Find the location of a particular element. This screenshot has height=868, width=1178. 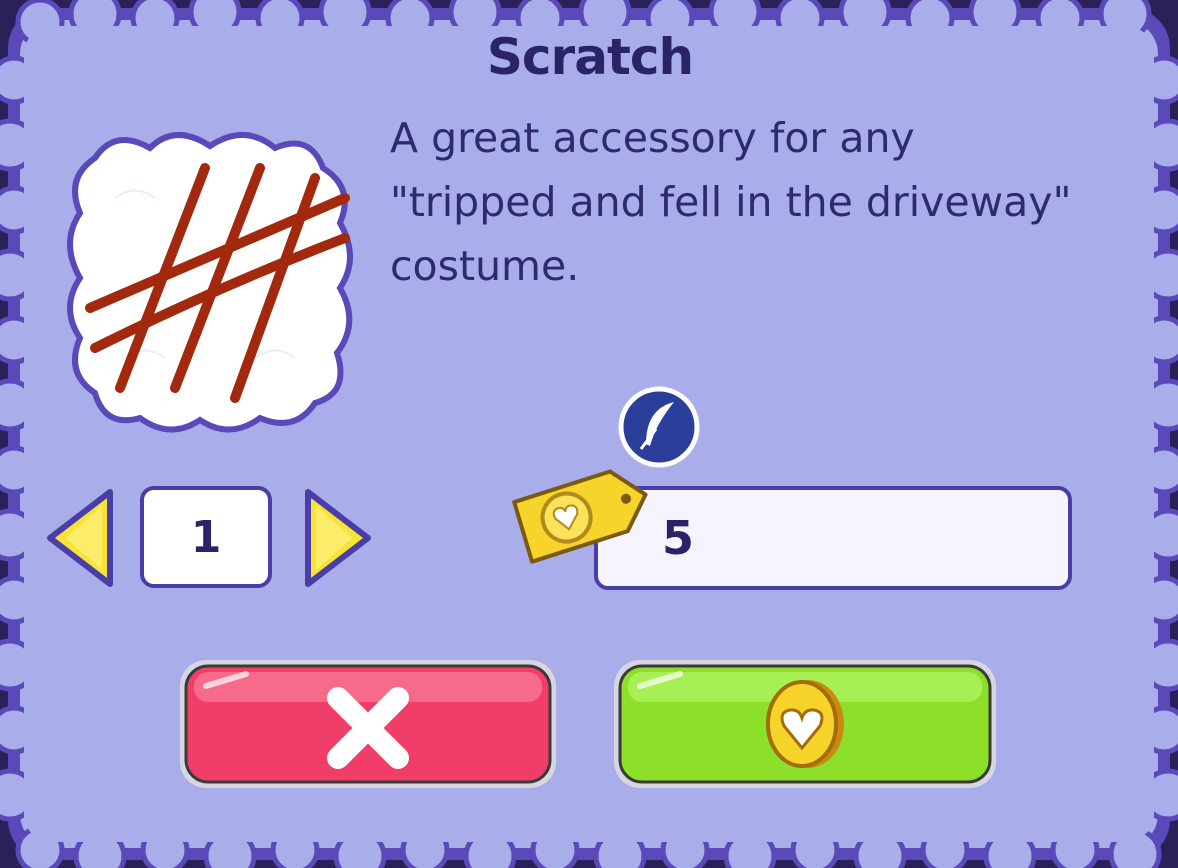

increase-quantity-button is located at coordinates (338, 538).